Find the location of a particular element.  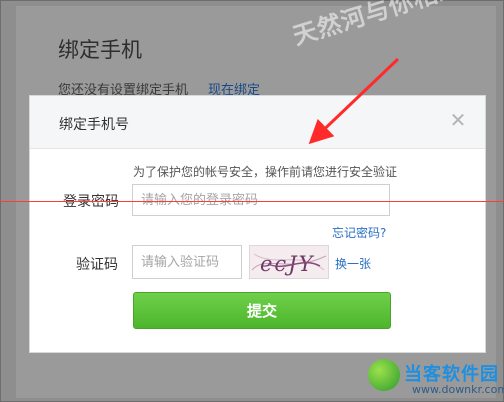

logo-icon is located at coordinates (384, 375).